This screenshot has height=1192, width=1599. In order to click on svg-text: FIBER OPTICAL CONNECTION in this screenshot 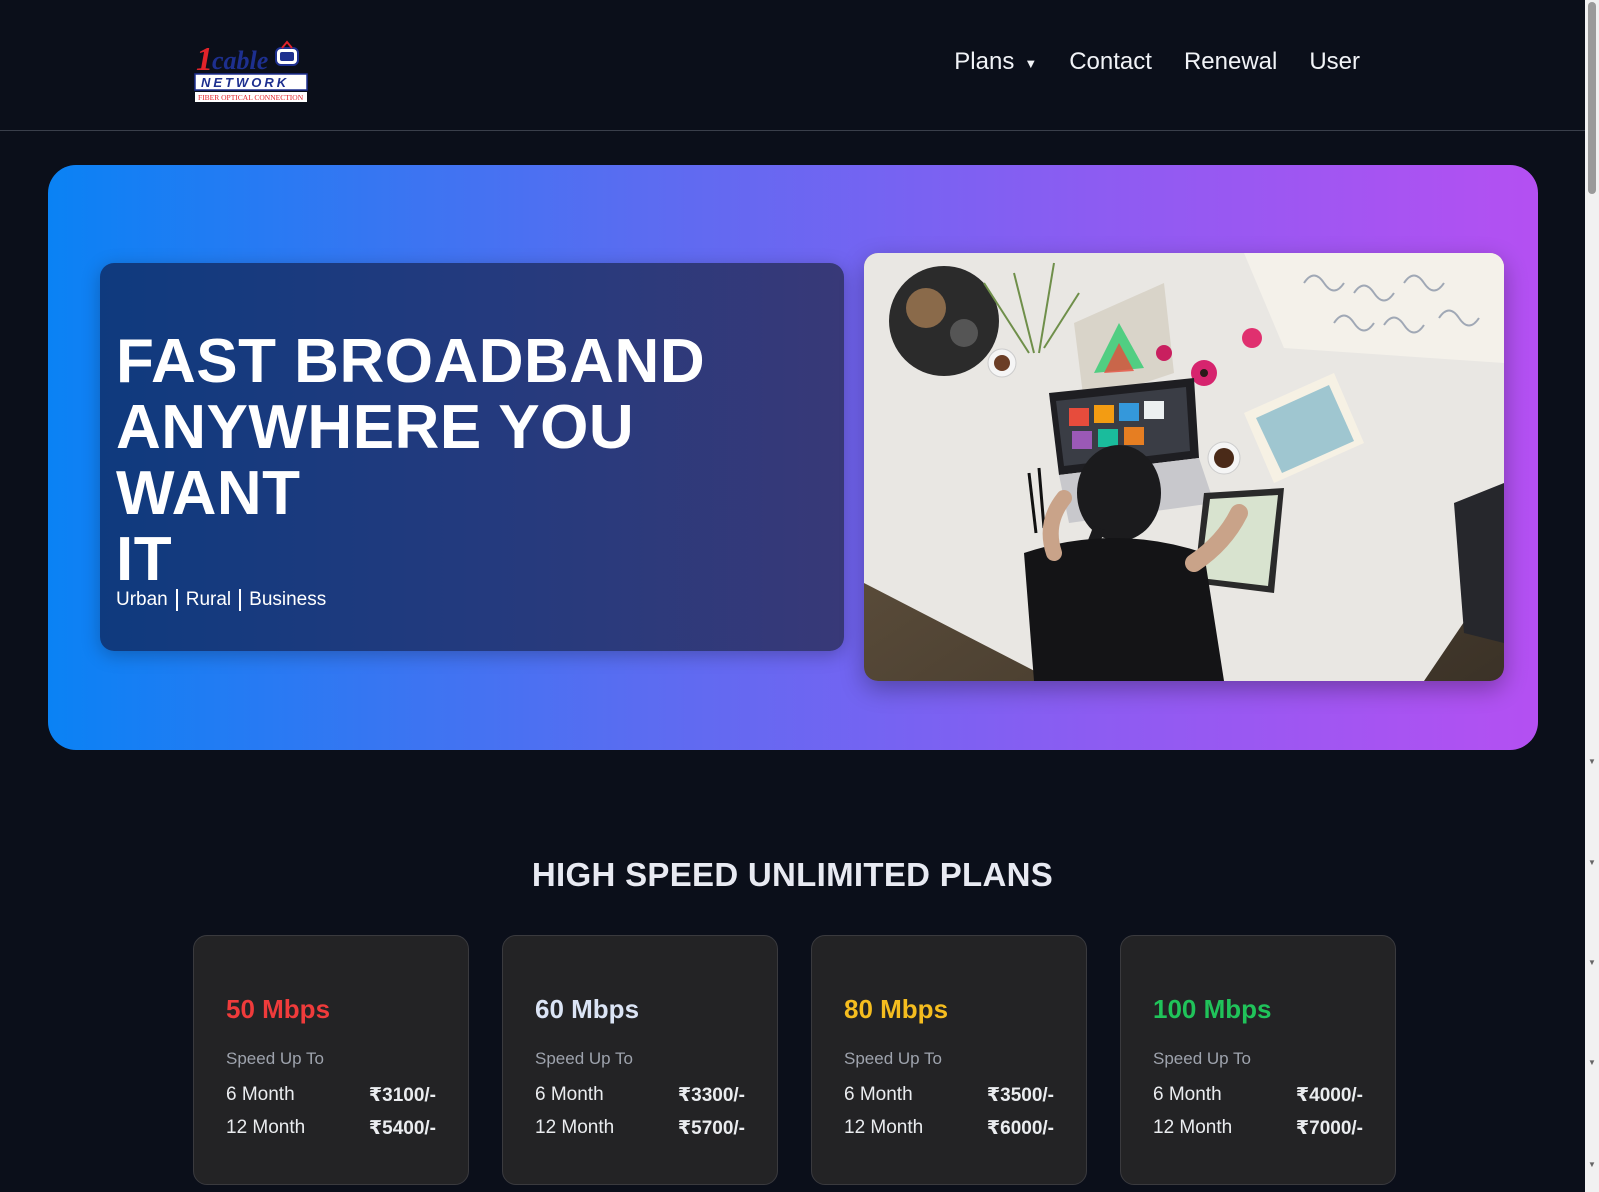, I will do `click(251, 97)`.